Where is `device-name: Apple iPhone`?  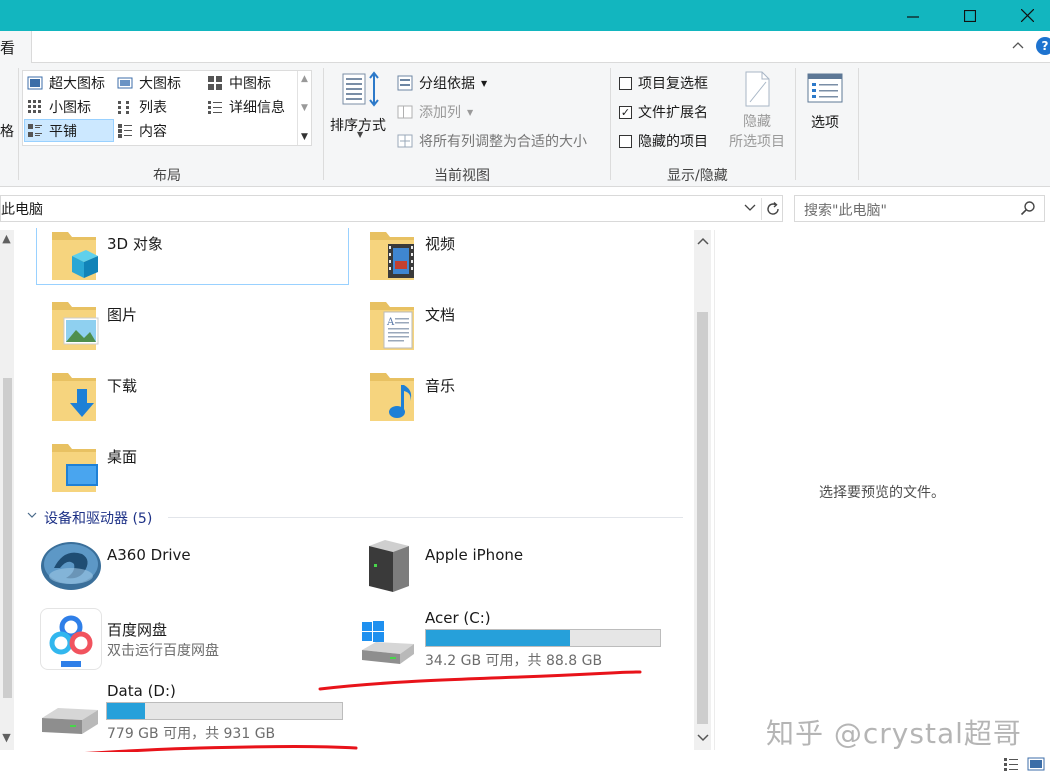 device-name: Apple iPhone is located at coordinates (474, 555).